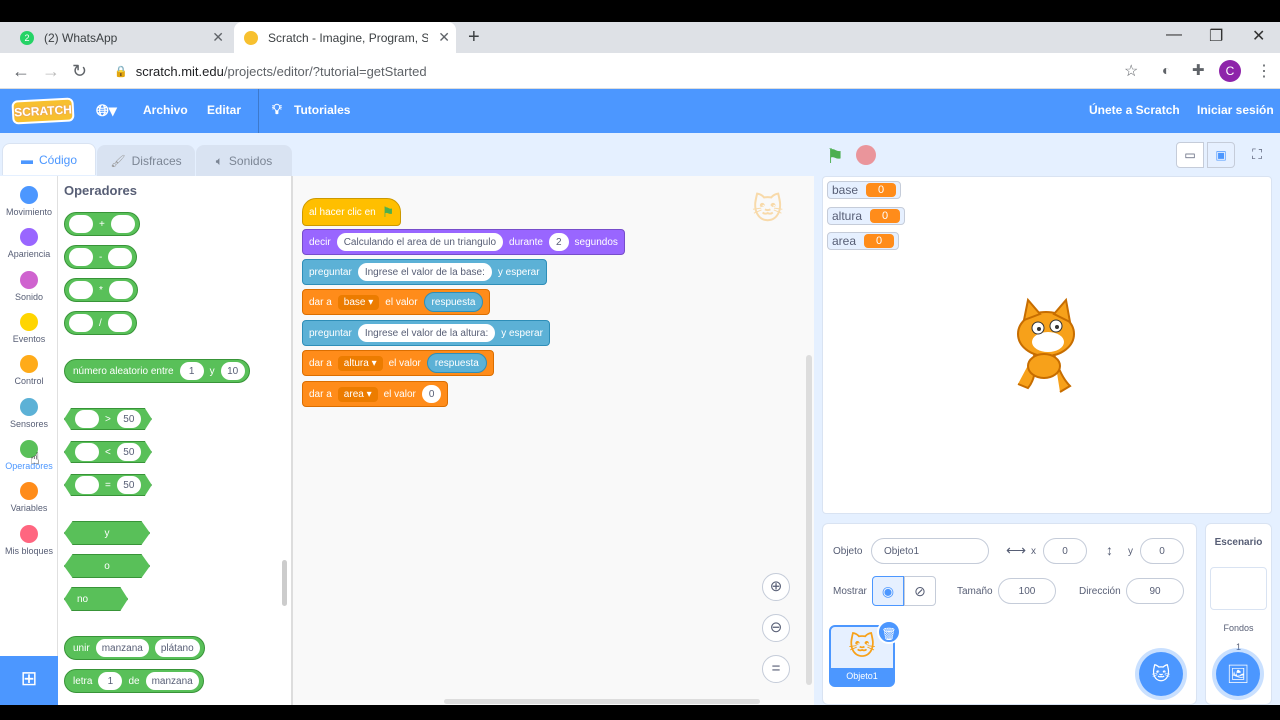  I want to click on y-input: 0, so click(1162, 551).